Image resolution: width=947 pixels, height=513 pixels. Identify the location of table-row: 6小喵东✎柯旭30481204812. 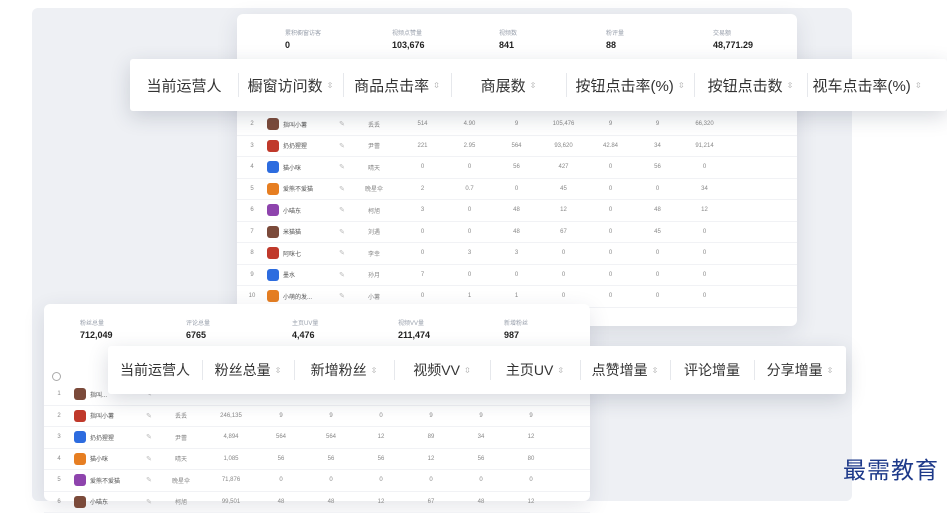
(517, 211).